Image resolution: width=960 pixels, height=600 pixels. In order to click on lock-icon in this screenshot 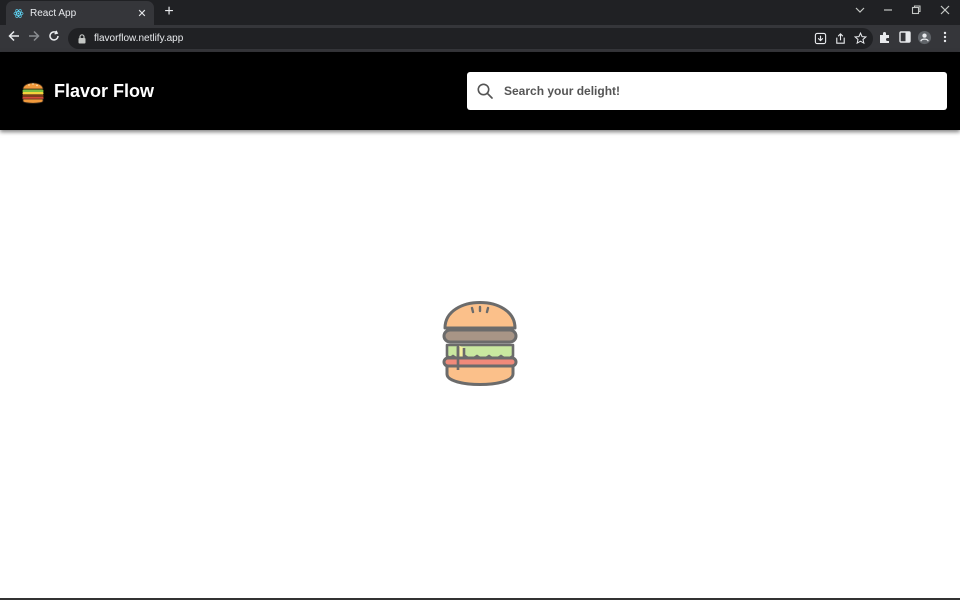, I will do `click(82, 38)`.